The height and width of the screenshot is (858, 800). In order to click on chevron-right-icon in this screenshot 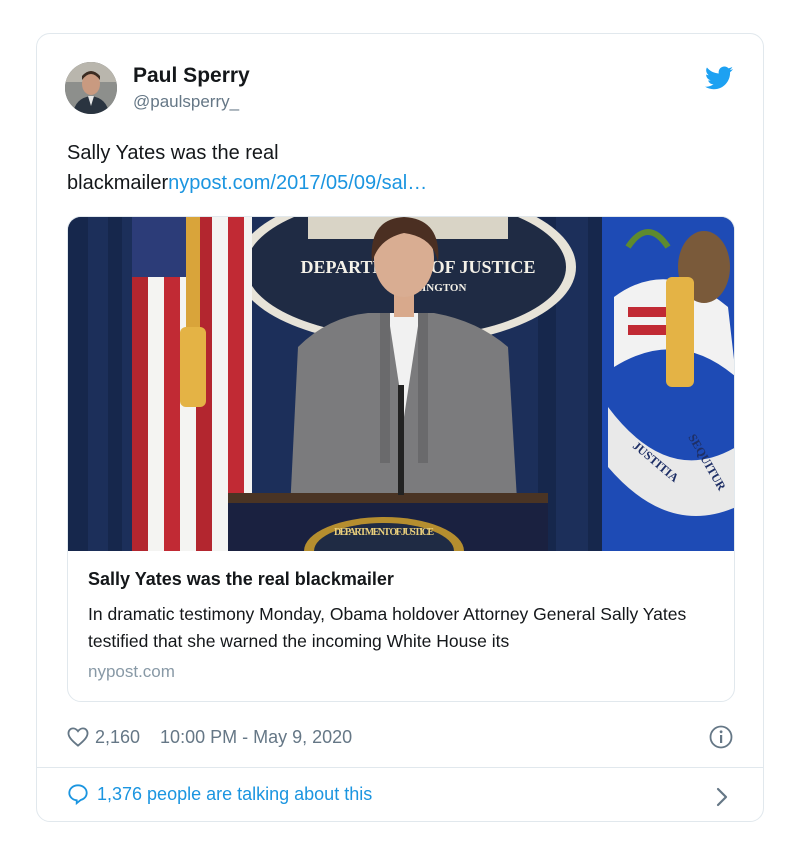, I will do `click(722, 797)`.